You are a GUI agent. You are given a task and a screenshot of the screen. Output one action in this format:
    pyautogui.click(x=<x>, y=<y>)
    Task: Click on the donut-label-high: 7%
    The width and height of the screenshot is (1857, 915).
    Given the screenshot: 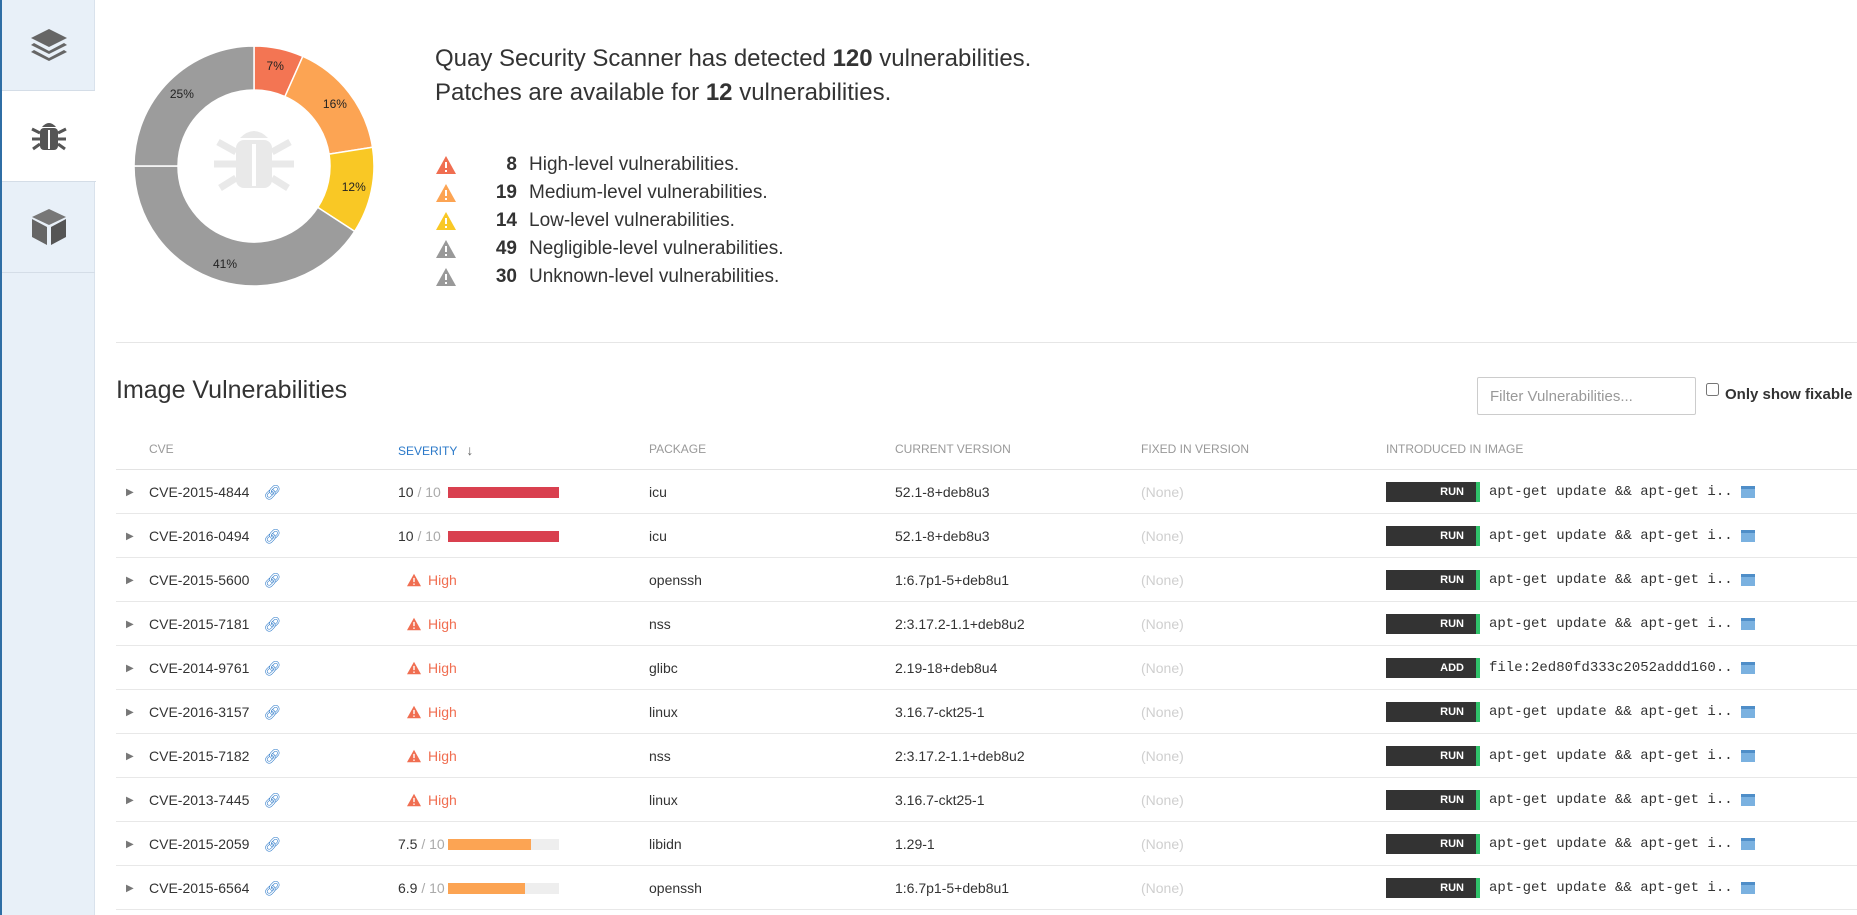 What is the action you would take?
    pyautogui.click(x=276, y=66)
    